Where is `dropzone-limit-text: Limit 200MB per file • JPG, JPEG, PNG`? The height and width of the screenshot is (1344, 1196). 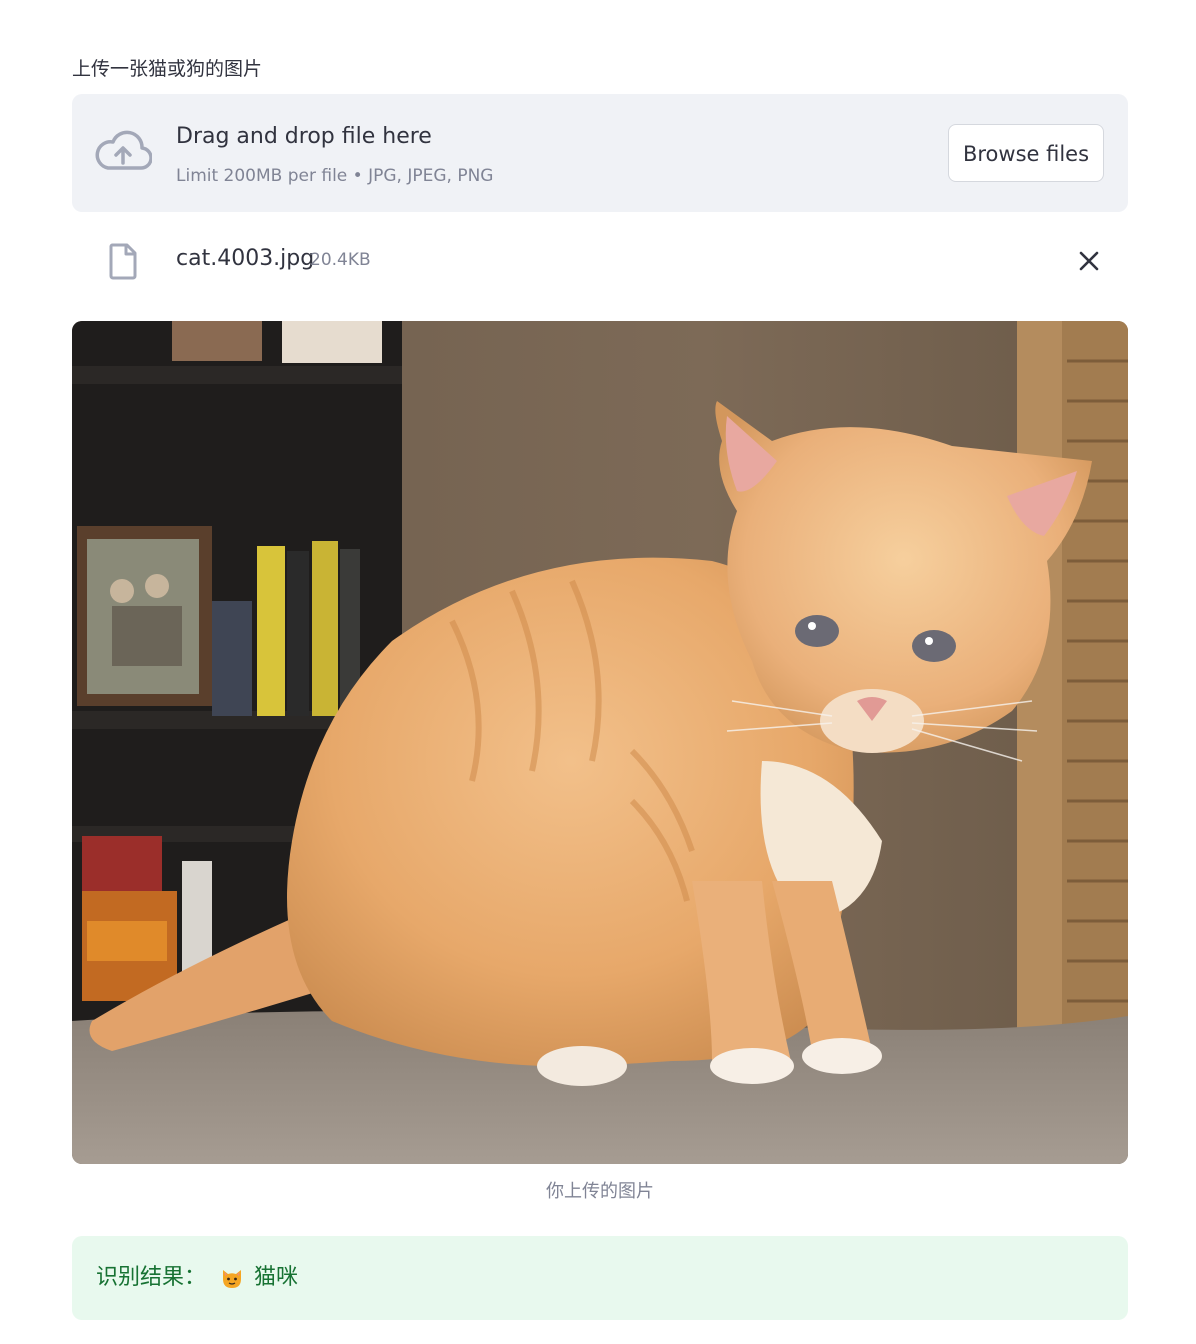
dropzone-limit-text: Limit 200MB per file • JPG, JPEG, PNG is located at coordinates (335, 176).